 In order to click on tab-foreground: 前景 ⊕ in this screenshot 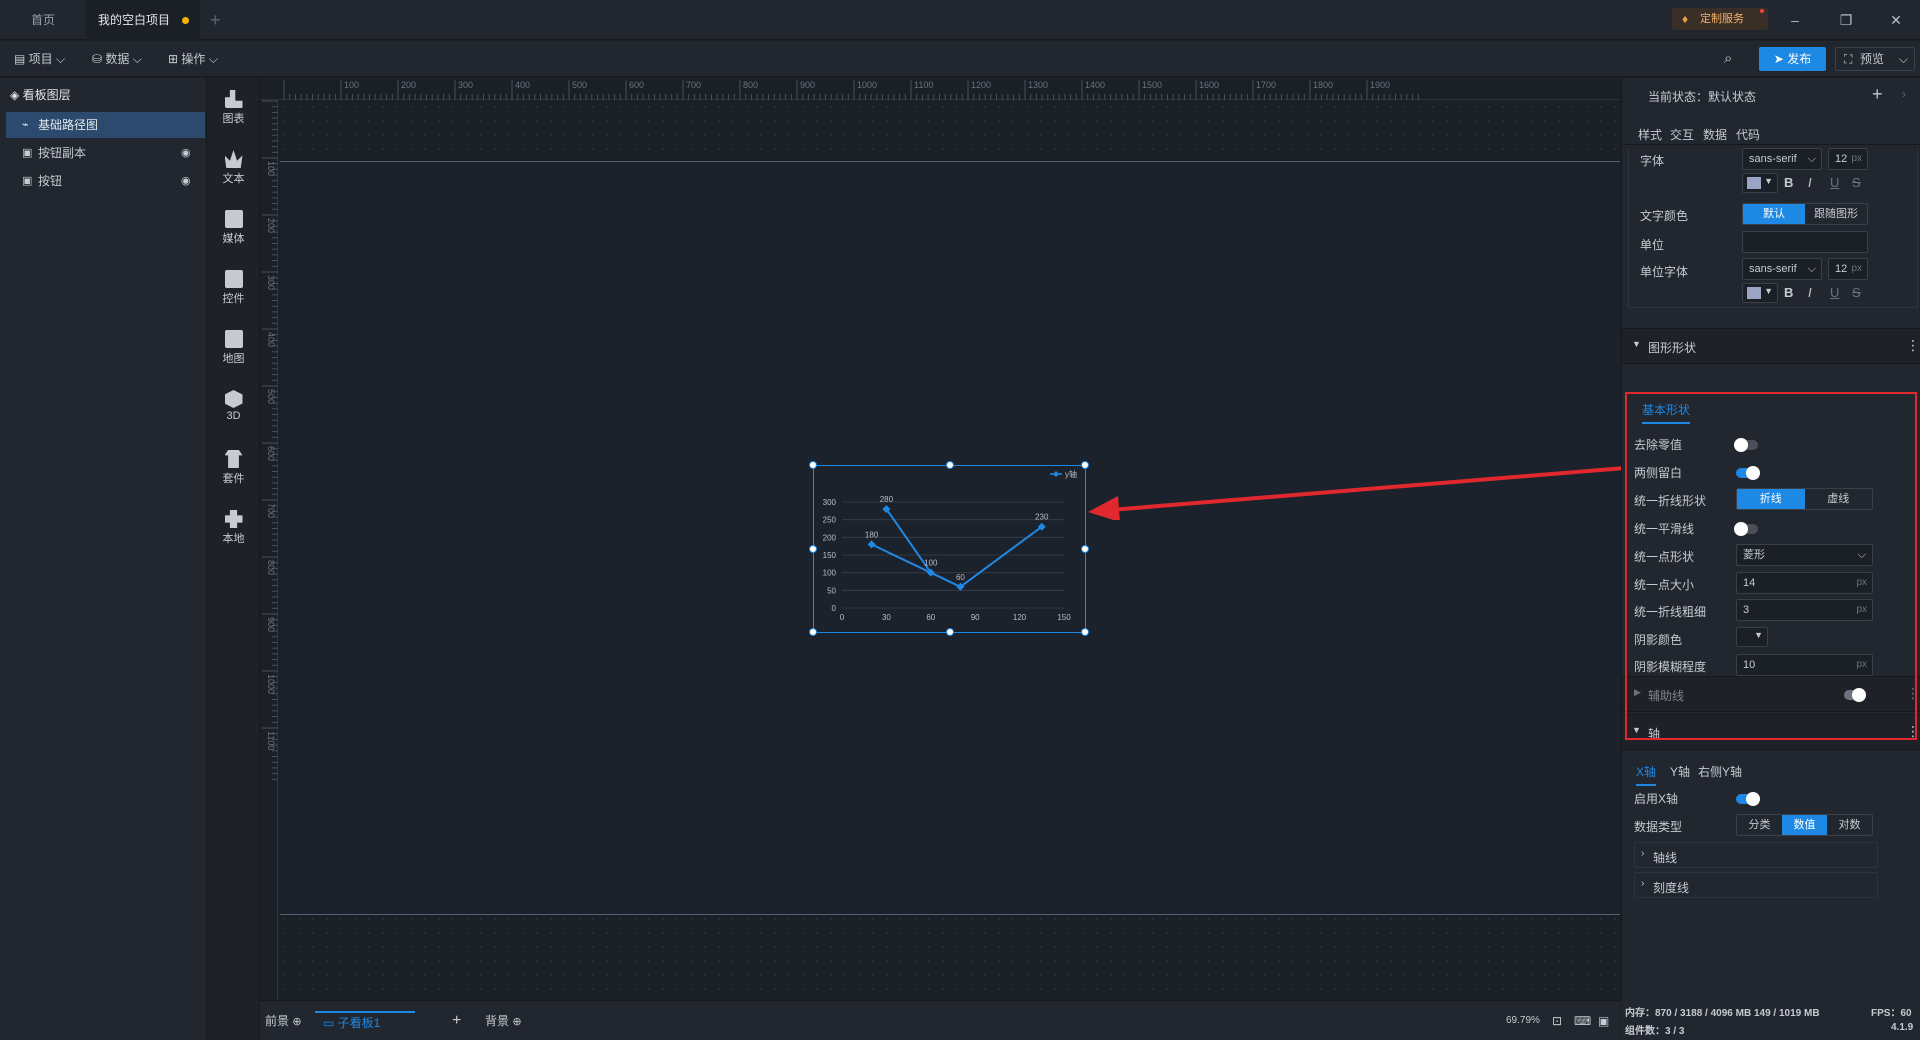, I will do `click(283, 1021)`.